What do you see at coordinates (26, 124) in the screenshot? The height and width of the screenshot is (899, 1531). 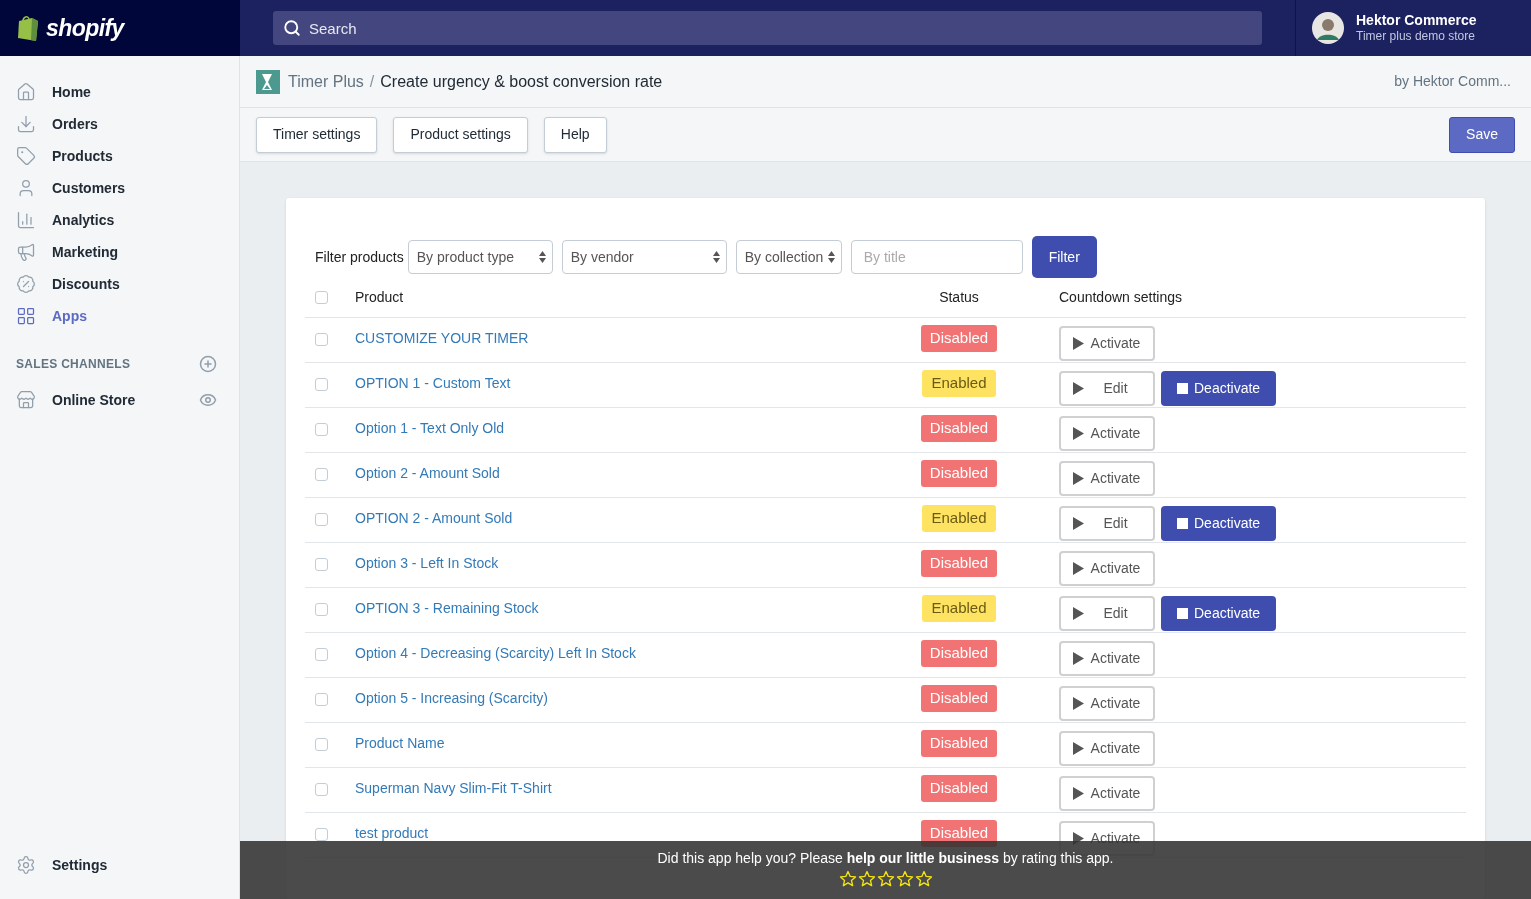 I see `inbox-icon` at bounding box center [26, 124].